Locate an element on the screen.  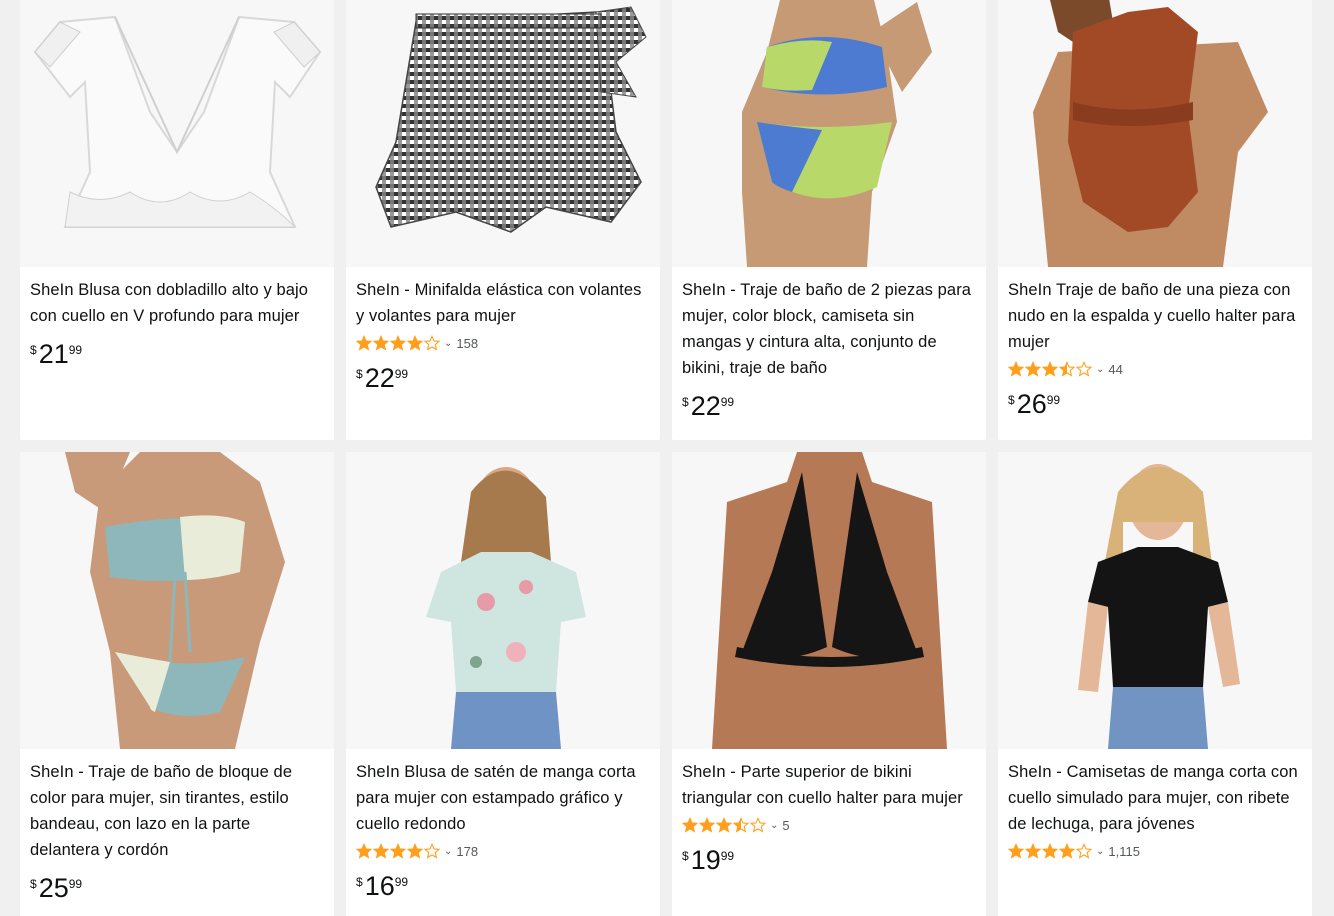
gingham-wrap-skort-image is located at coordinates (503, 133).